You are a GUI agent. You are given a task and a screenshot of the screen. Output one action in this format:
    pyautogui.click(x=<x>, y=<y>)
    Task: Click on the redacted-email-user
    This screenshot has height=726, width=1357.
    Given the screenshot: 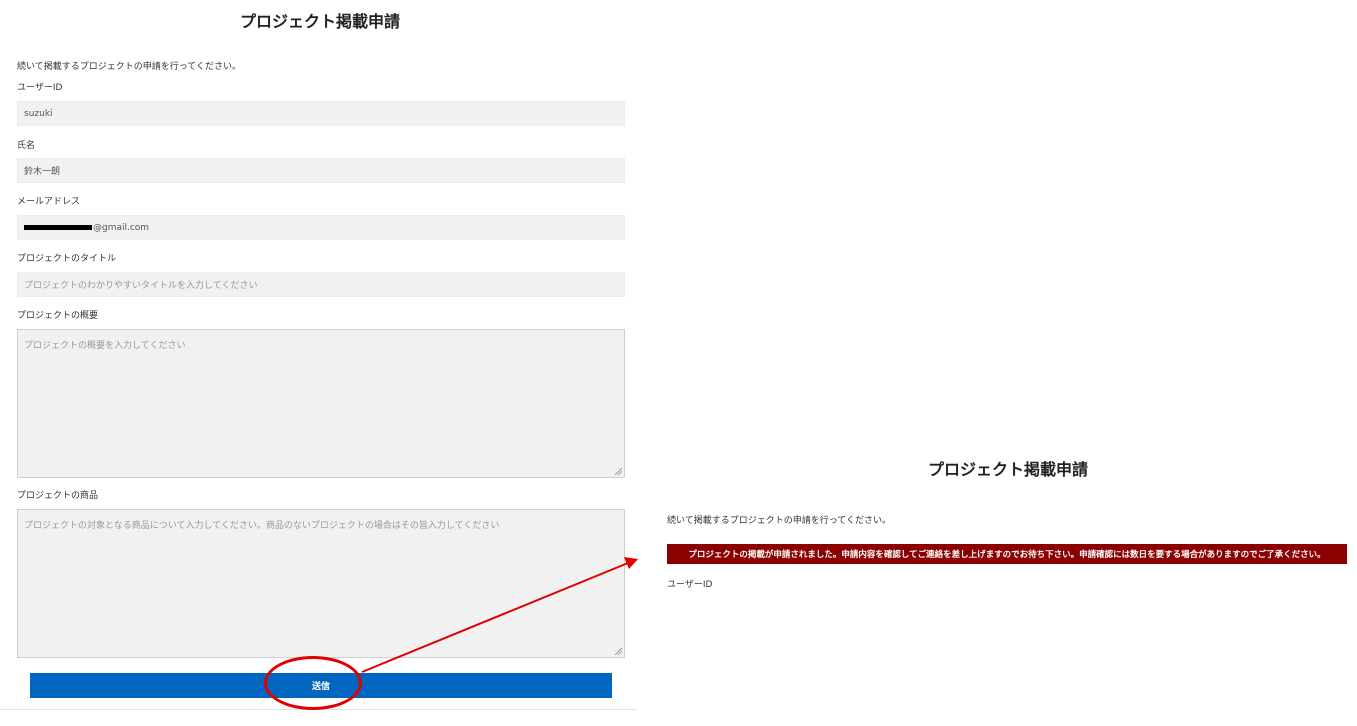 What is the action you would take?
    pyautogui.click(x=58, y=227)
    